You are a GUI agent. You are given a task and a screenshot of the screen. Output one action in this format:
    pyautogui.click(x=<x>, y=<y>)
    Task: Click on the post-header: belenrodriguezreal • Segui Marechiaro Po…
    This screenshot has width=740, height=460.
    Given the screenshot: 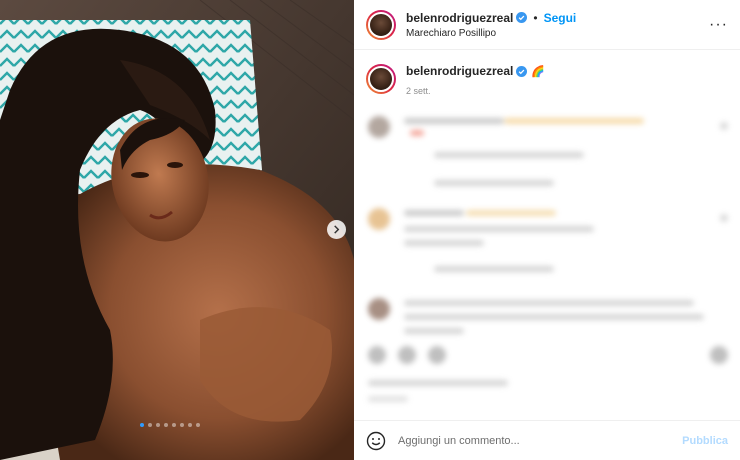 What is the action you would take?
    pyautogui.click(x=547, y=25)
    